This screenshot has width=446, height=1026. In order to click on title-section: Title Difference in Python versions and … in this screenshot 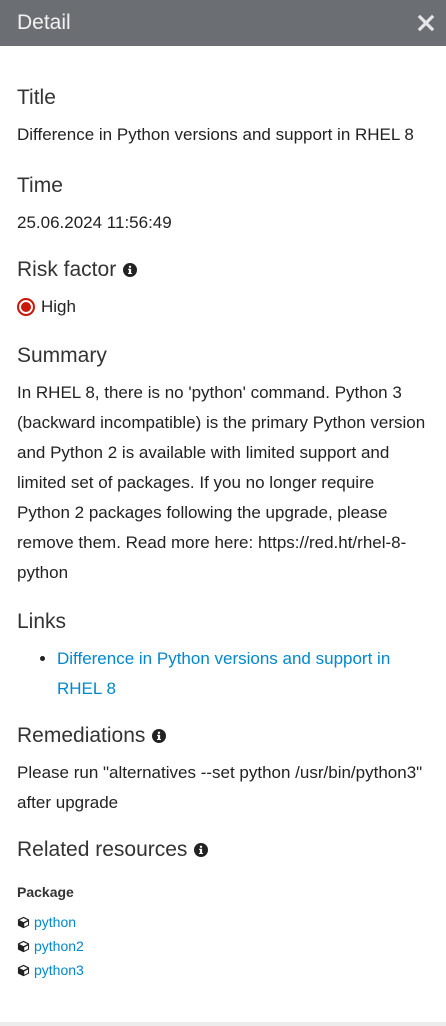, I will do `click(223, 117)`.